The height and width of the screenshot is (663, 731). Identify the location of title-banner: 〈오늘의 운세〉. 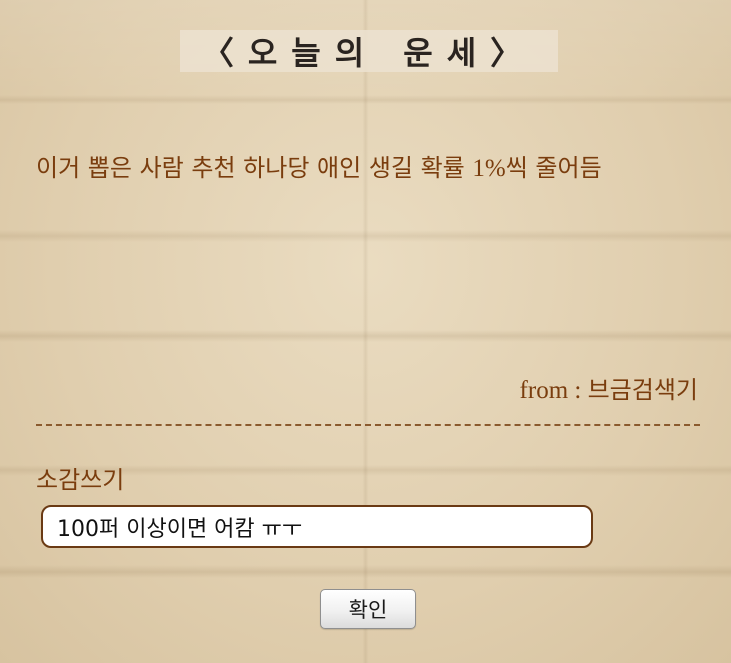
(369, 51).